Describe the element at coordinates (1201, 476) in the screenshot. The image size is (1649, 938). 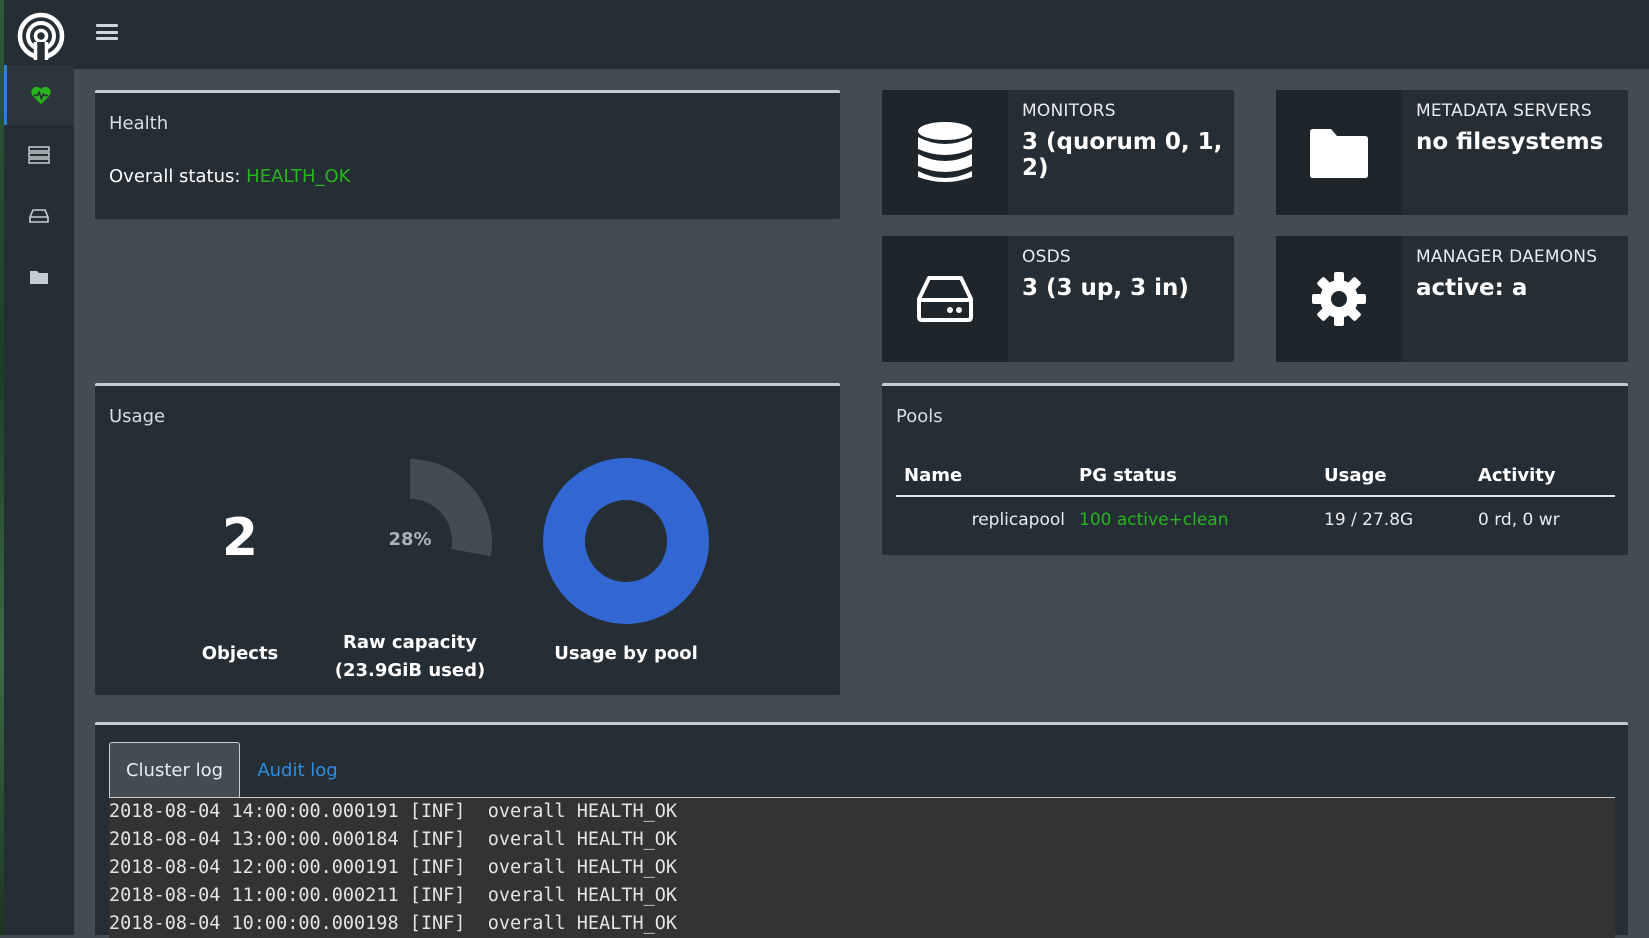
I see `column-header: PG status` at that location.